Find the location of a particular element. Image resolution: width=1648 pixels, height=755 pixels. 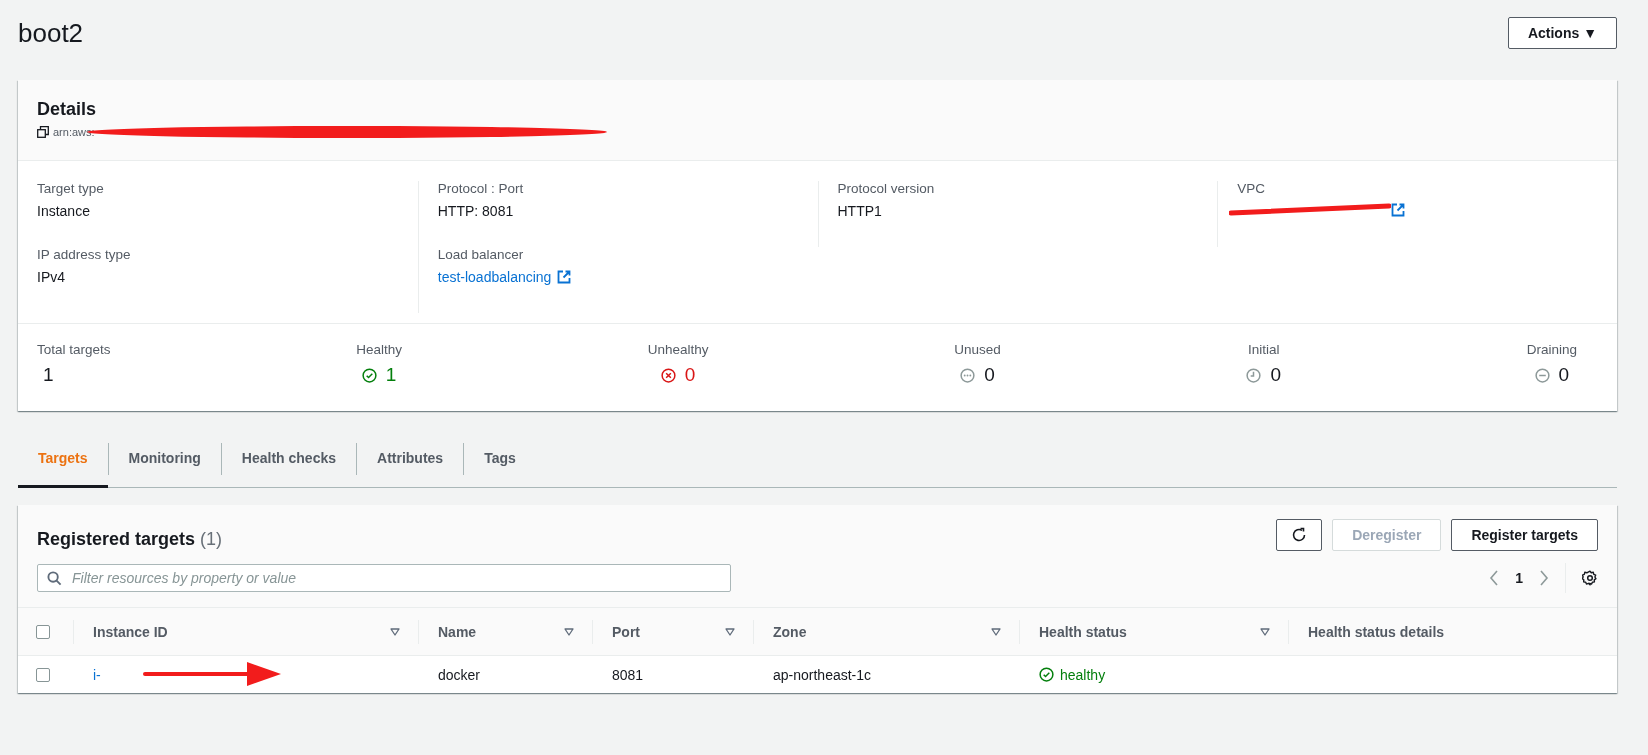

load-balancer-link: test-loadbalancing is located at coordinates (494, 277).